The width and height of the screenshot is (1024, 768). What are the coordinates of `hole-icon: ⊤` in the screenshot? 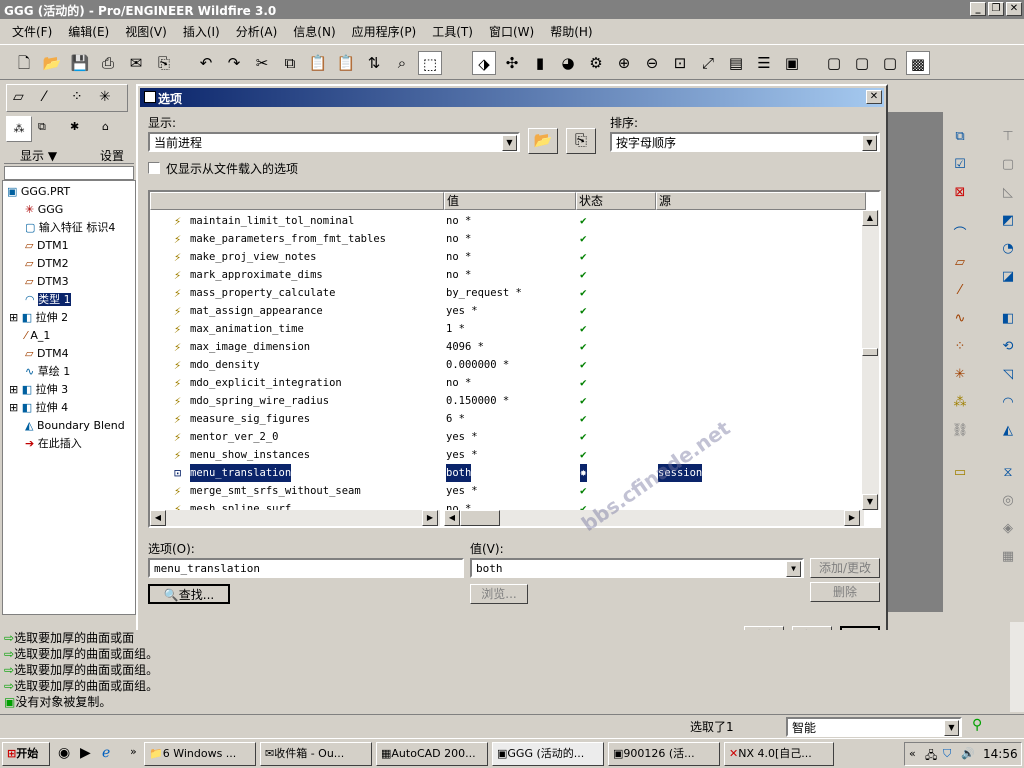 It's located at (1008, 137).